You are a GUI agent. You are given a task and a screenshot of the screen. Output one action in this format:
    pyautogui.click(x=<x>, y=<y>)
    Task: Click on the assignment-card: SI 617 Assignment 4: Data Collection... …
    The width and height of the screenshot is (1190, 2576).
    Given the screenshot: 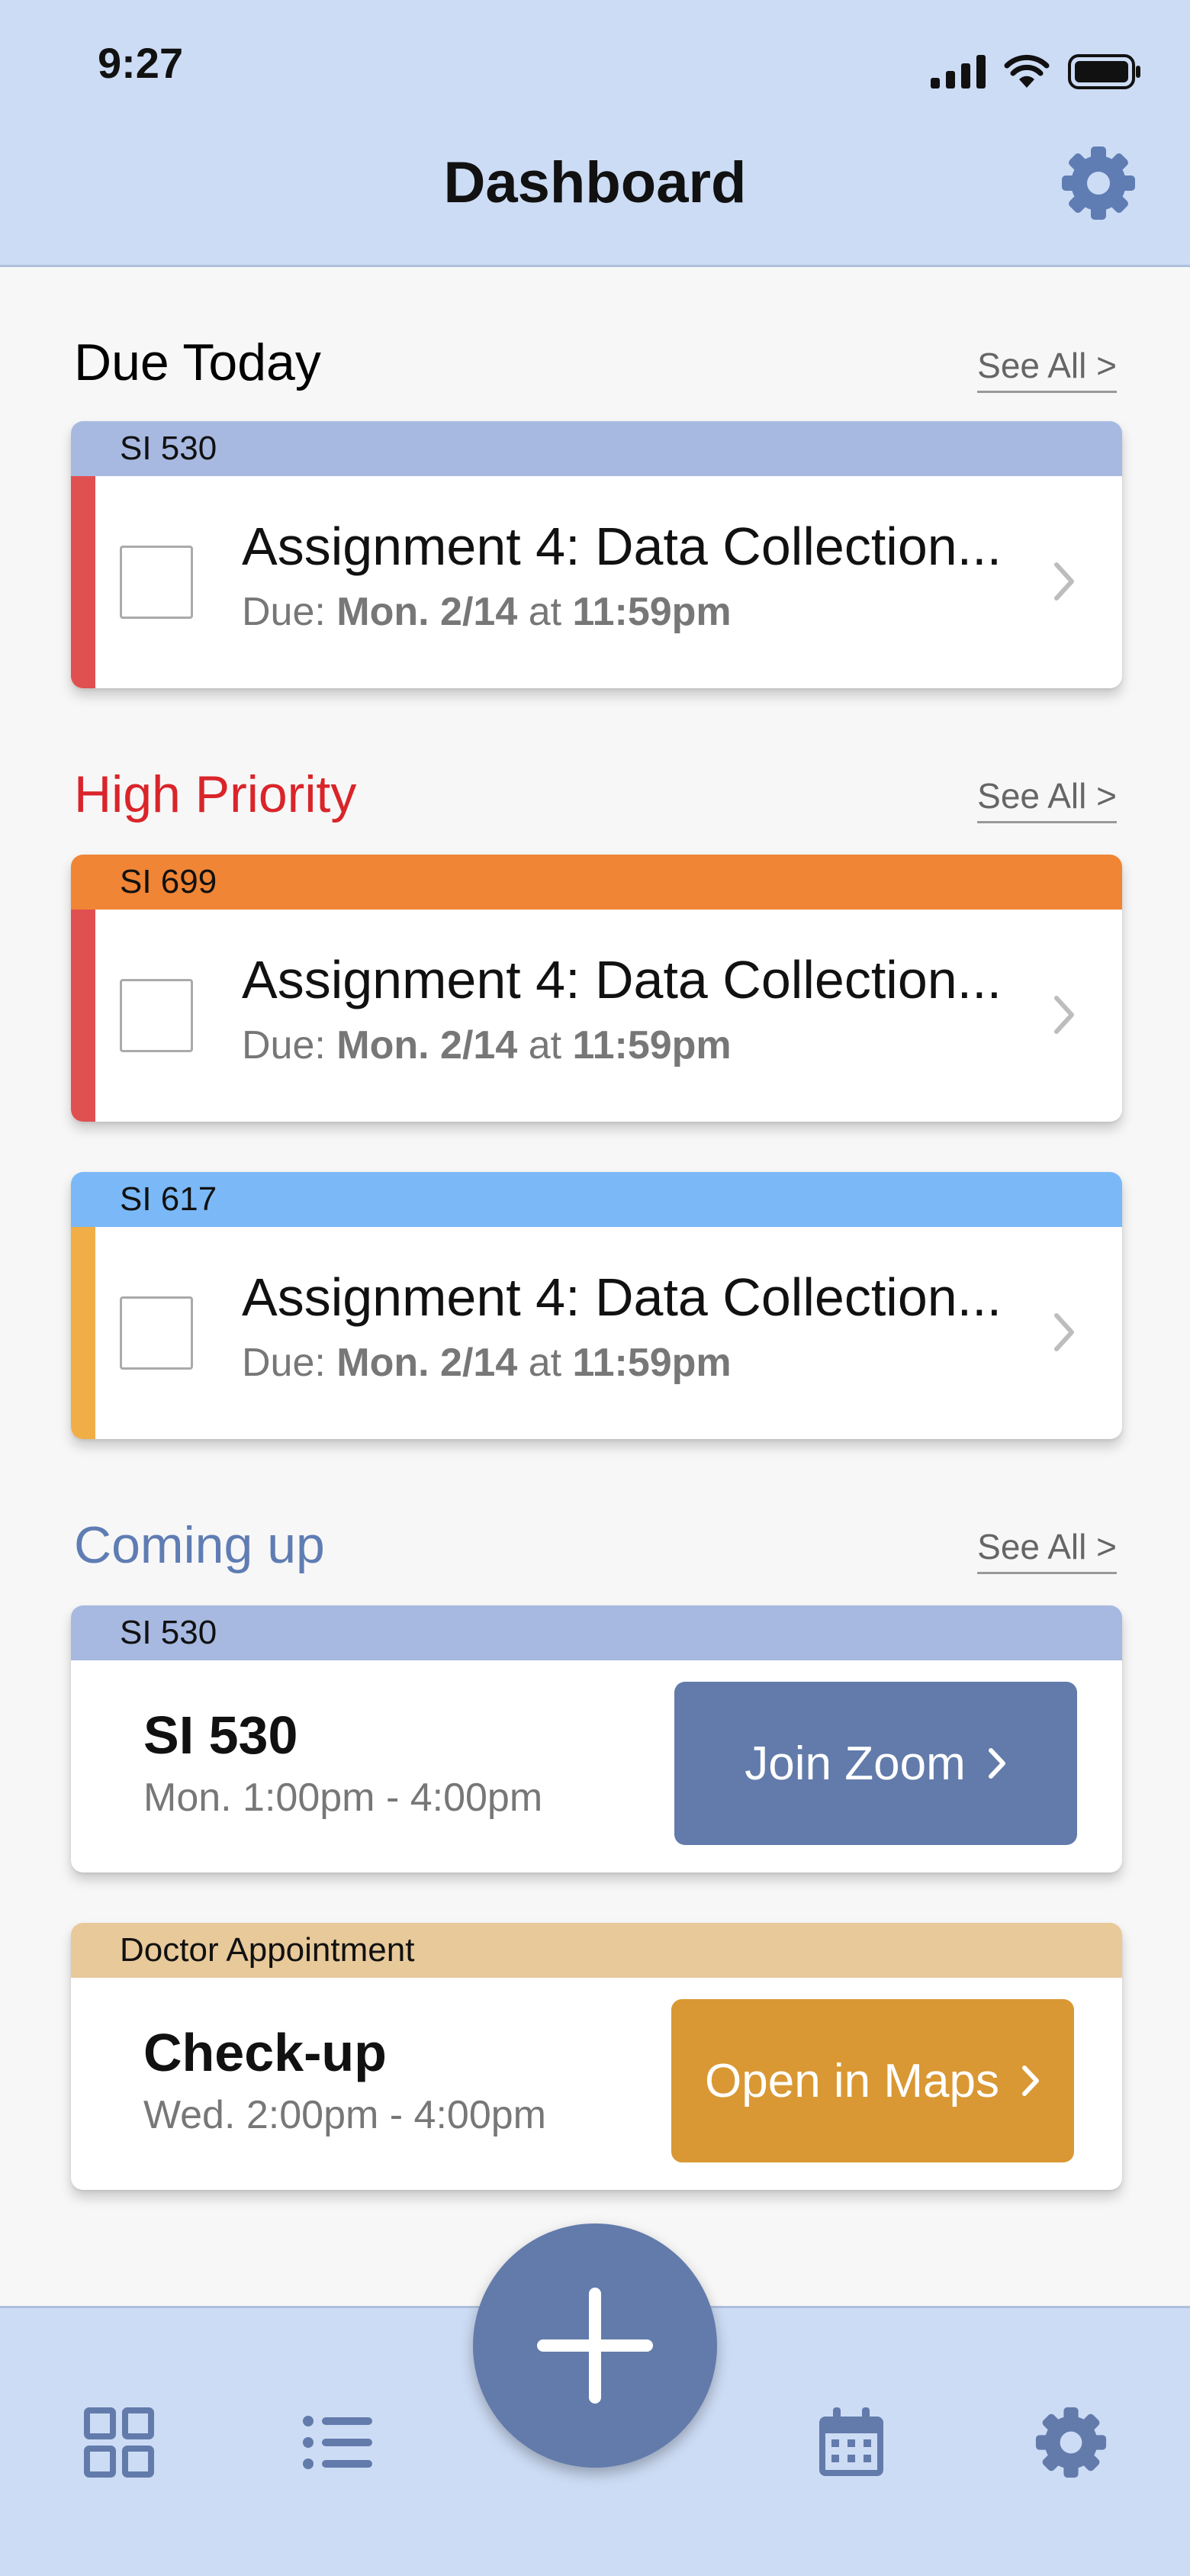 What is the action you would take?
    pyautogui.click(x=596, y=1305)
    